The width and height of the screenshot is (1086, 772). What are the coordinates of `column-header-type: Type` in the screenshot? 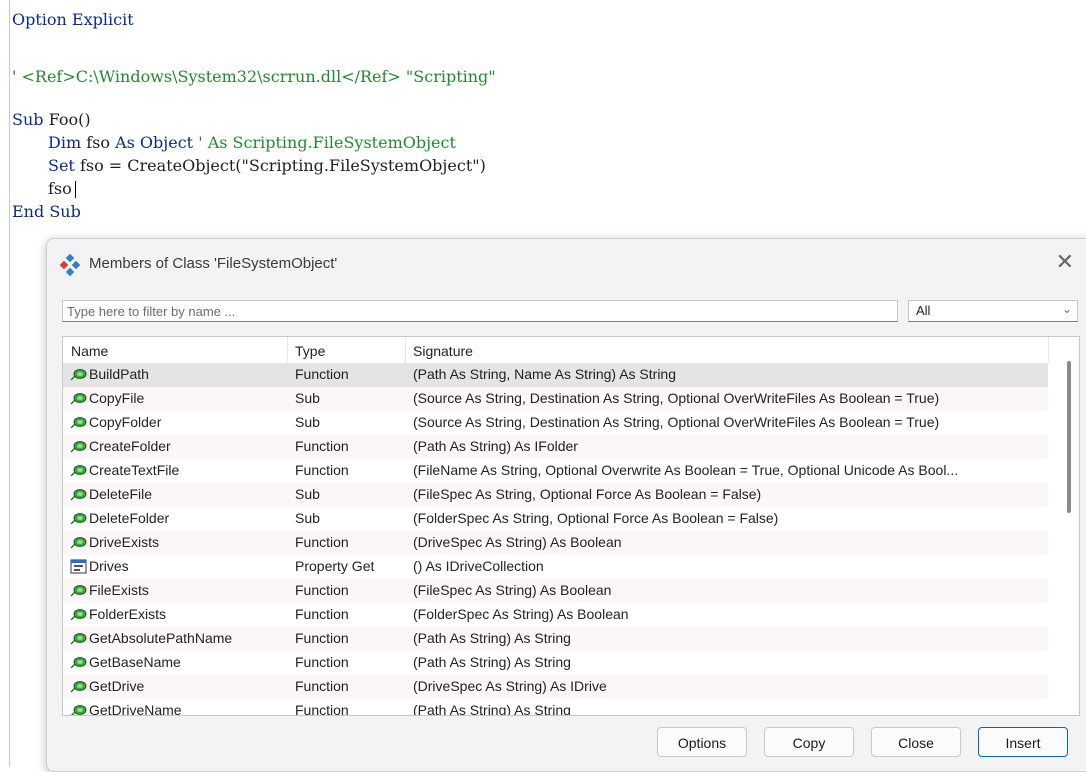 It's located at (310, 351).